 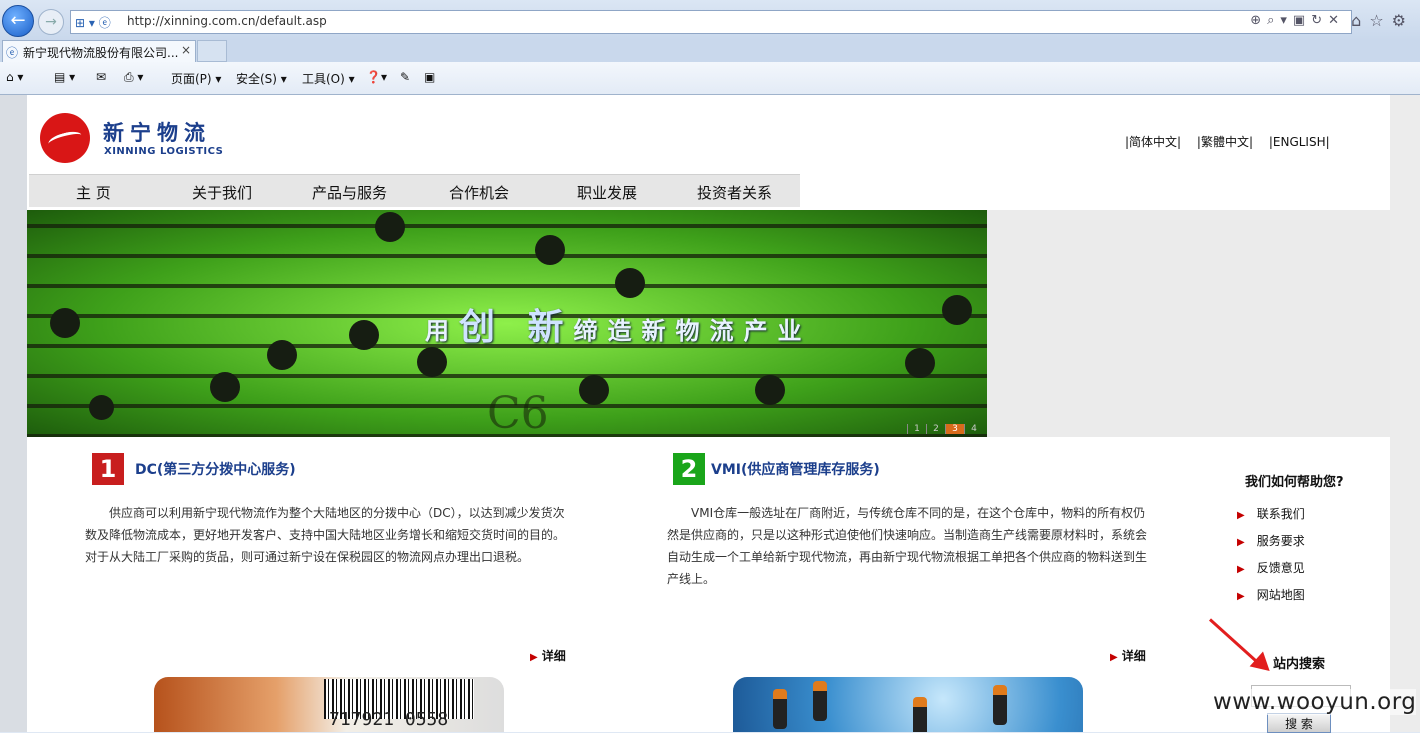 What do you see at coordinates (65, 138) in the screenshot?
I see `logo-icon` at bounding box center [65, 138].